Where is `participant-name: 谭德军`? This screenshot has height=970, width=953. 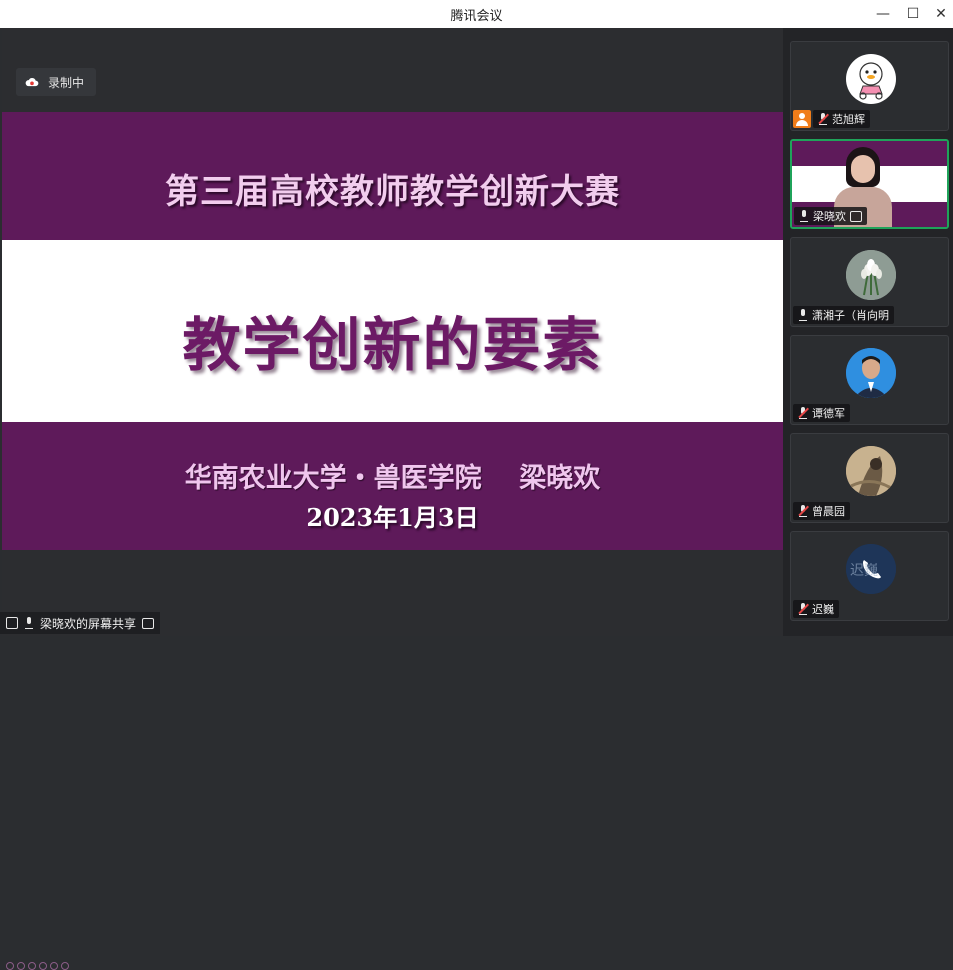
participant-name: 谭德军 is located at coordinates (828, 413).